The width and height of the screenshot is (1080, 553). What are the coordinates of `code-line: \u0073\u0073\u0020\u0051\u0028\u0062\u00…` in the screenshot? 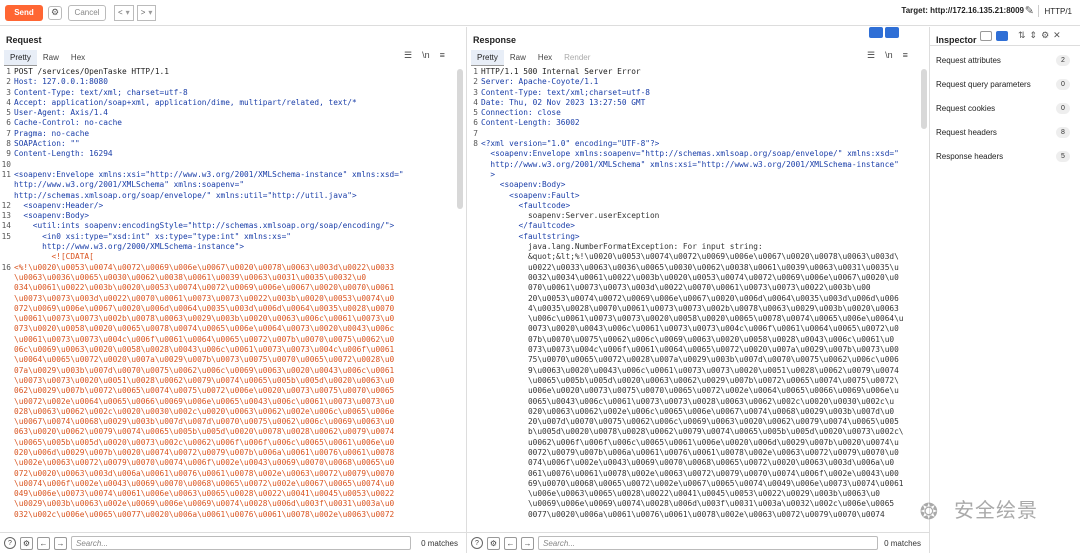 It's located at (227, 381).